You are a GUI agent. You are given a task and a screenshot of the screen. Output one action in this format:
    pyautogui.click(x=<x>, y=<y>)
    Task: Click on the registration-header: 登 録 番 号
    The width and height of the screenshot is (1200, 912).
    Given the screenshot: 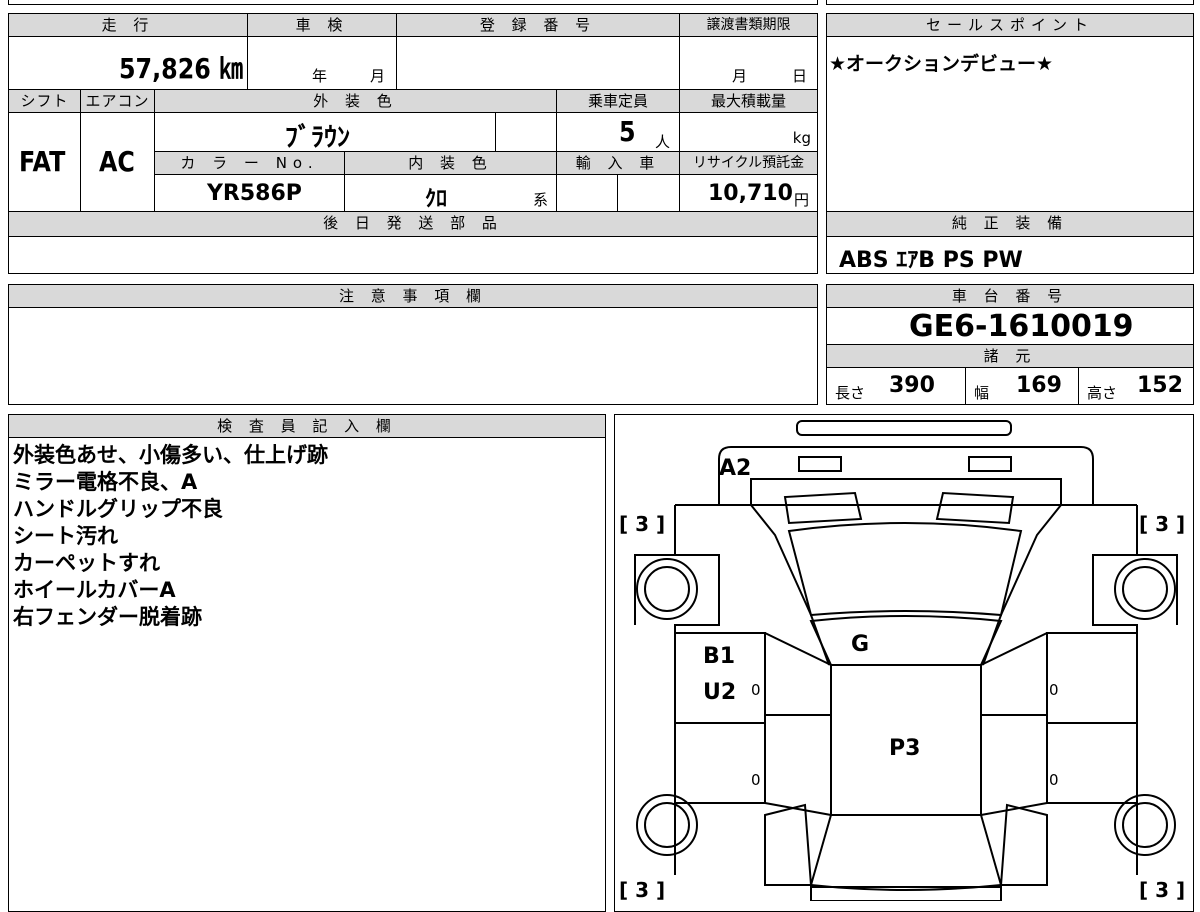 What is the action you would take?
    pyautogui.click(x=538, y=25)
    